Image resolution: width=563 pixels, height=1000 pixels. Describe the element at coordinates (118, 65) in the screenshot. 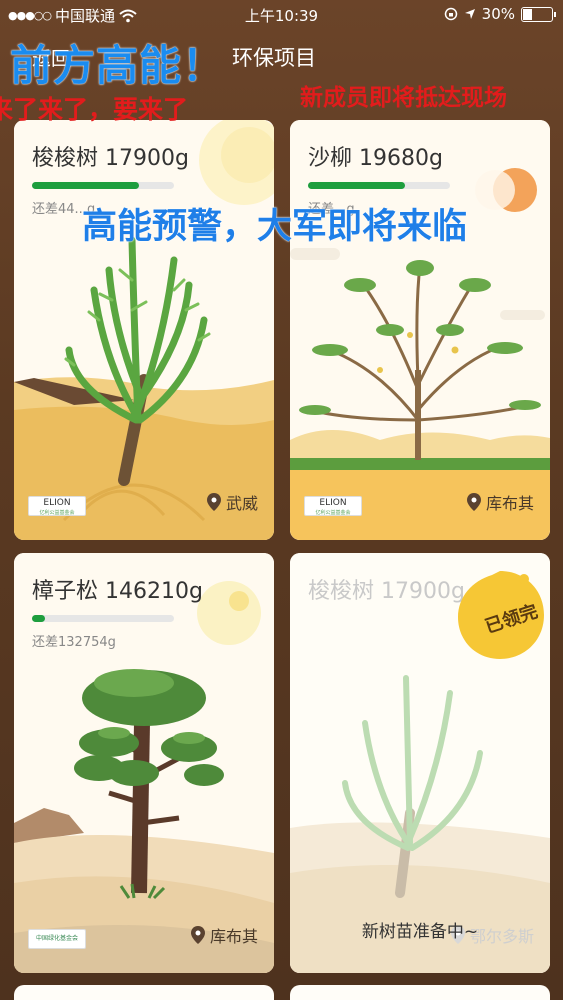

I see `danmaku-comment: 前方高能！` at that location.